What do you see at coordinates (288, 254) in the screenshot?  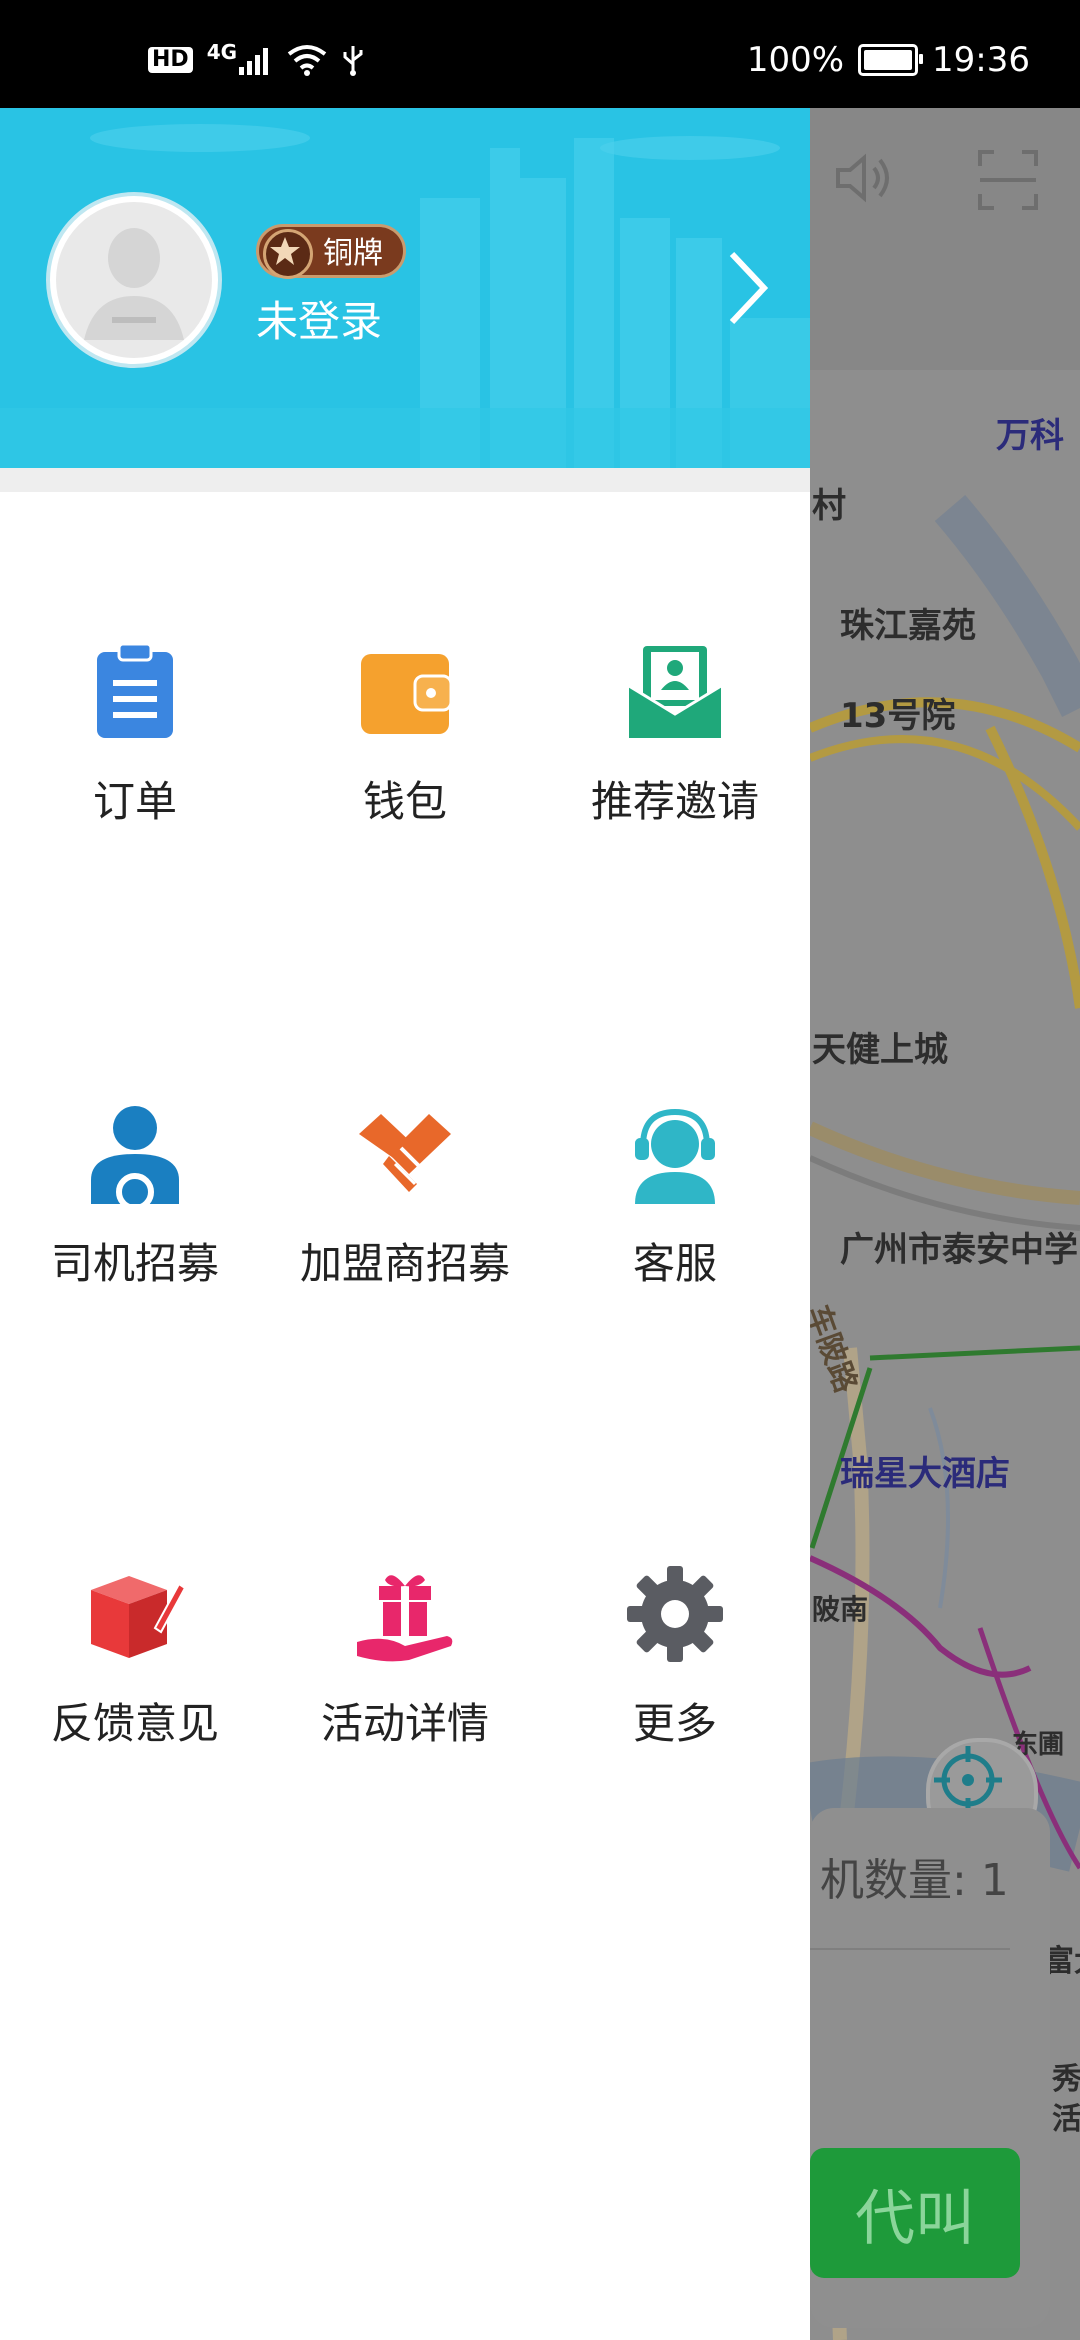 I see `star-icon` at bounding box center [288, 254].